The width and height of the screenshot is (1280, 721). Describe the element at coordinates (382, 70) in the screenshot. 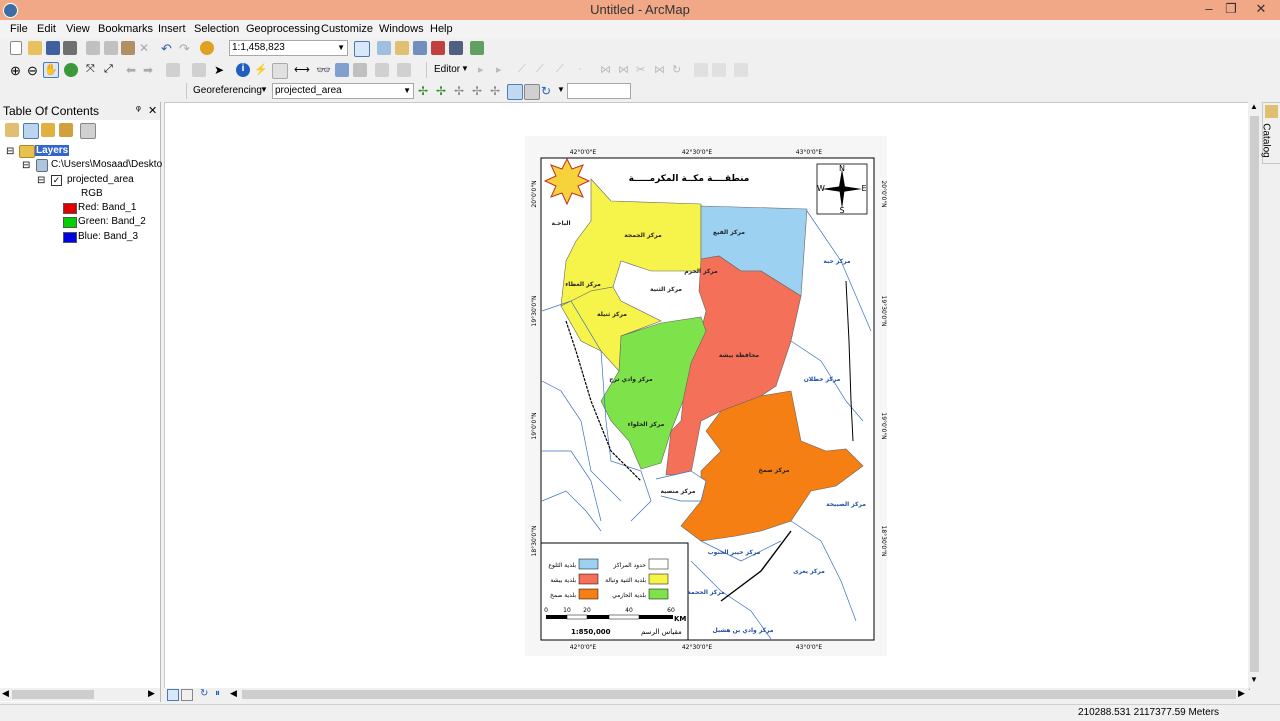

I see `time-slider-icon` at that location.